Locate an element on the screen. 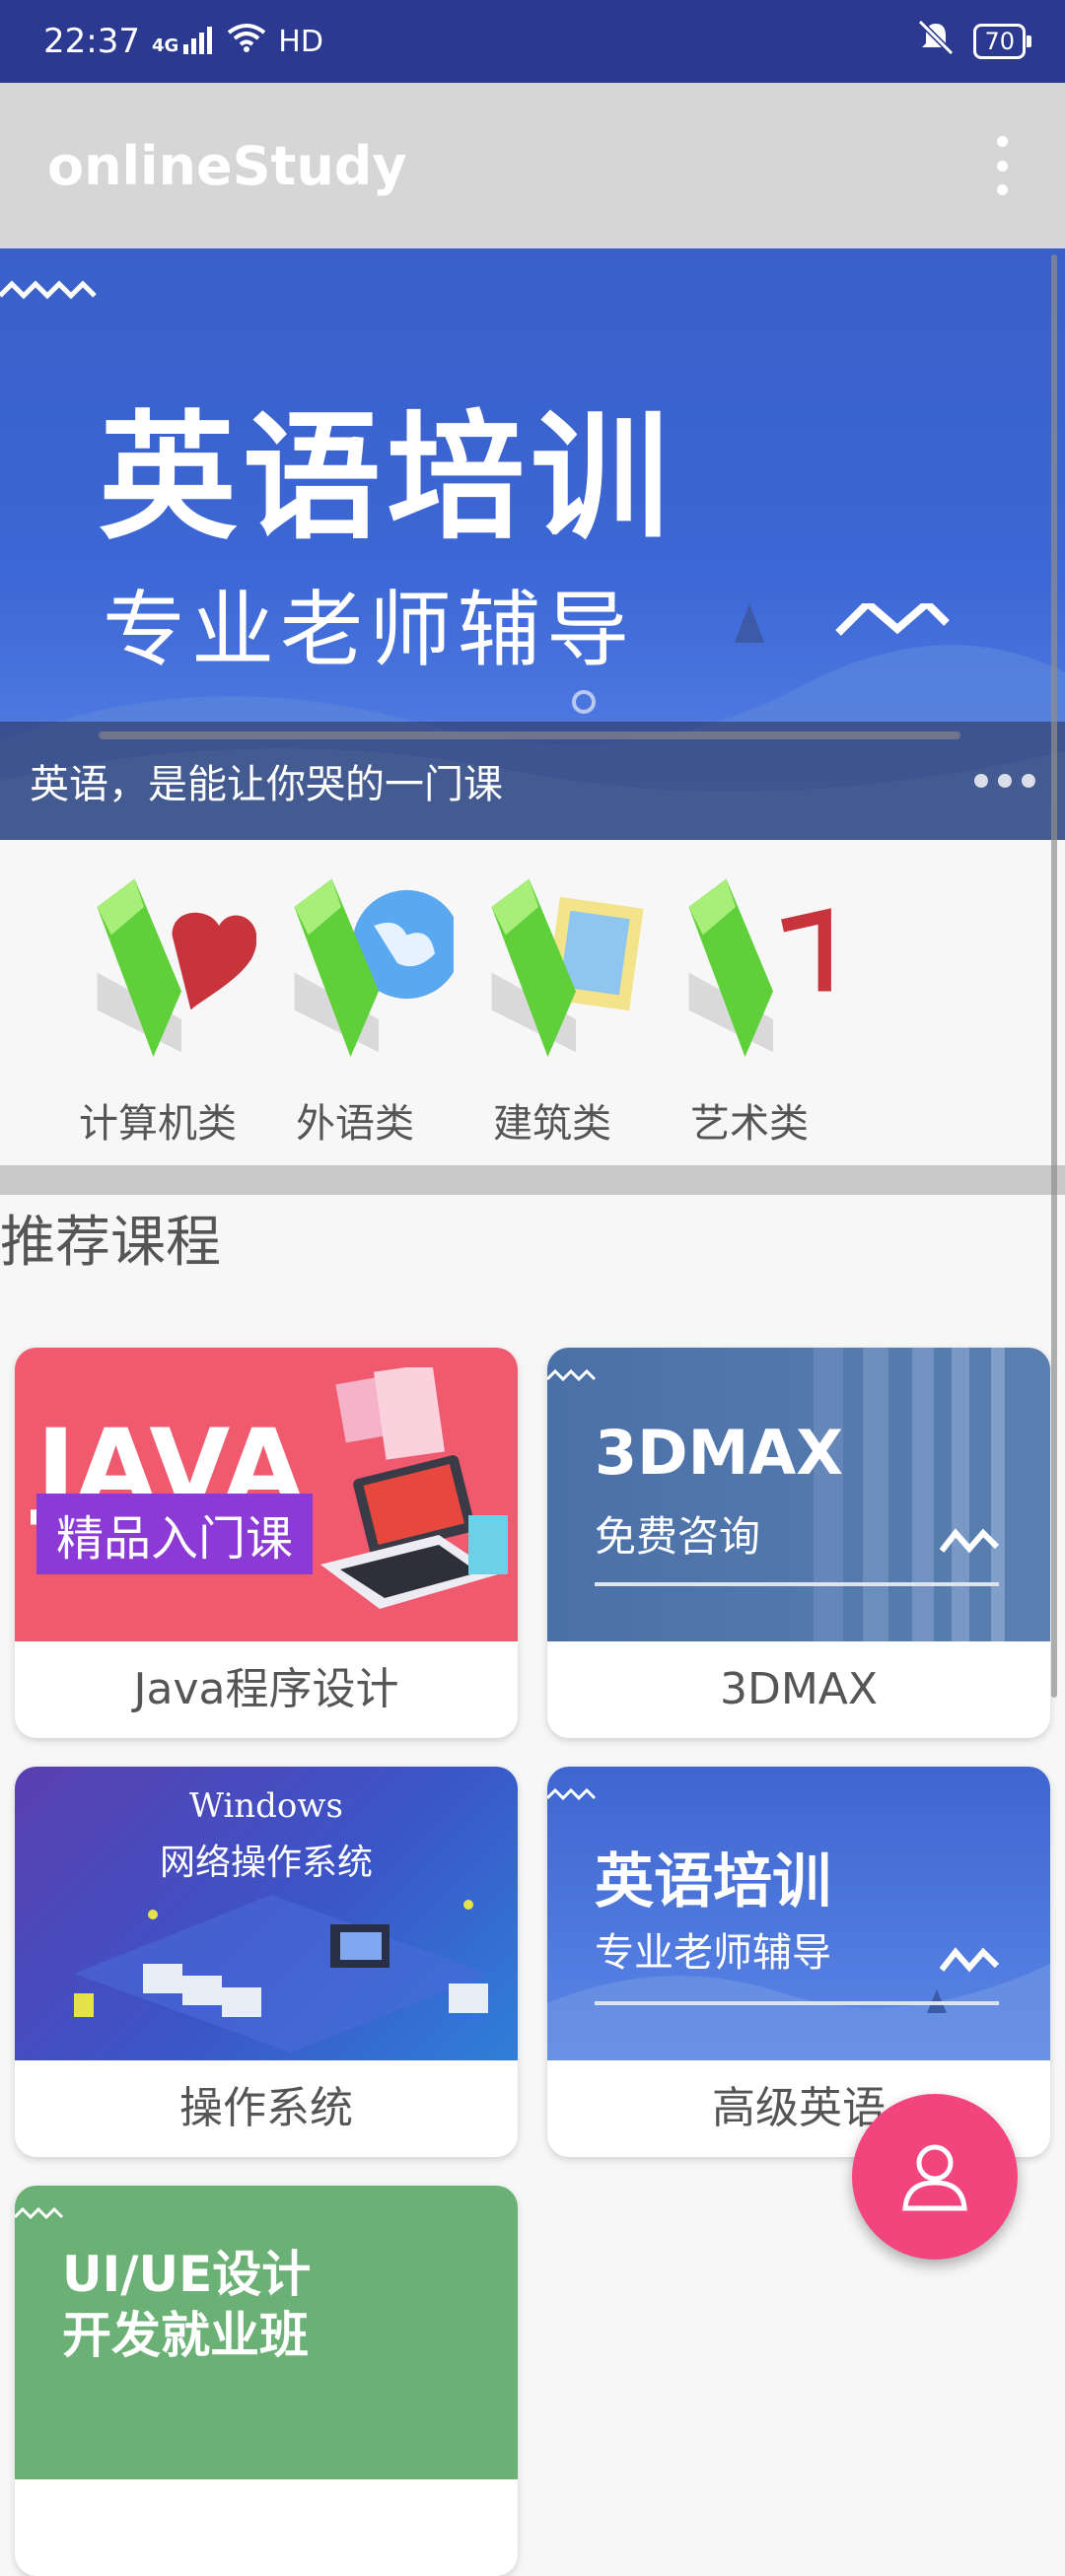  category-architecture: 建筑类 is located at coordinates (542, 1003).